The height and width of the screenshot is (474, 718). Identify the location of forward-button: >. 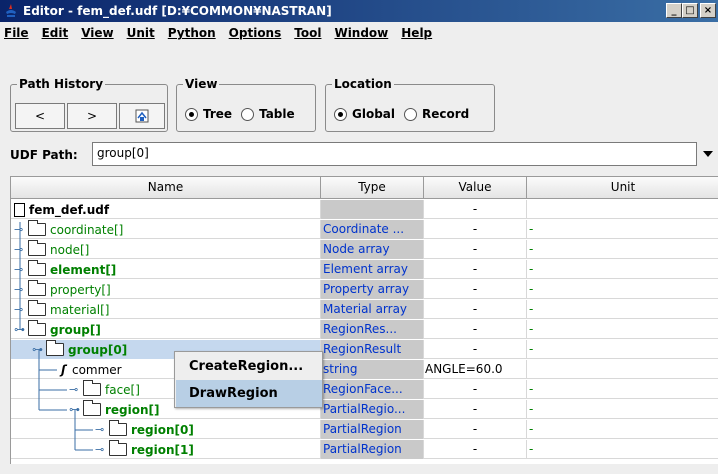
(92, 116).